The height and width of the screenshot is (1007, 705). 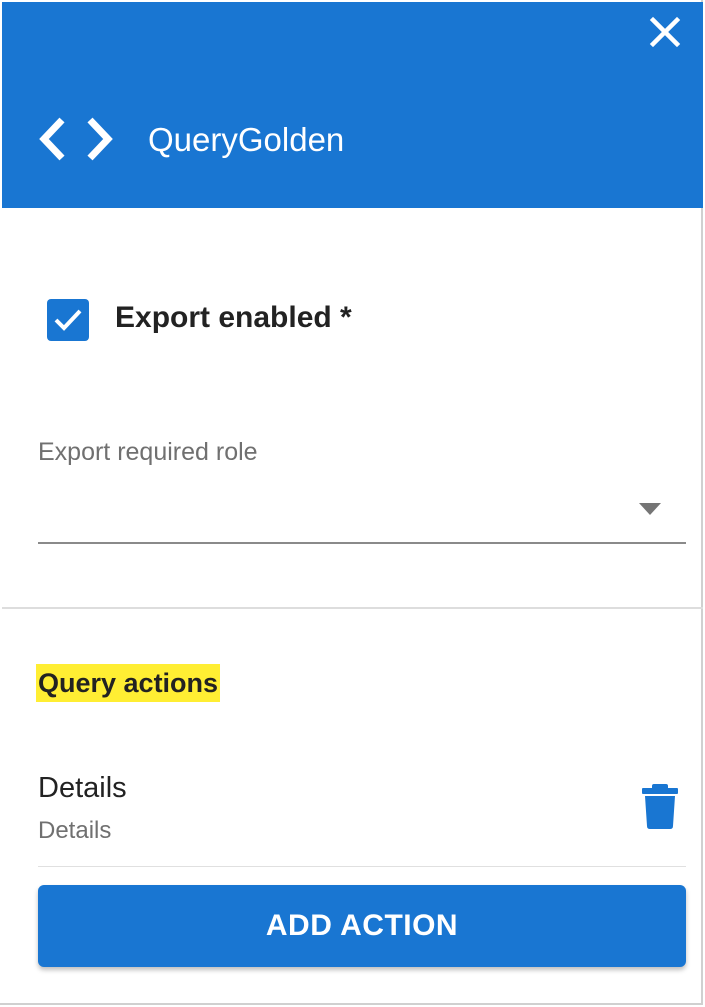 What do you see at coordinates (650, 509) in the screenshot?
I see `dropdown-arrow-icon` at bounding box center [650, 509].